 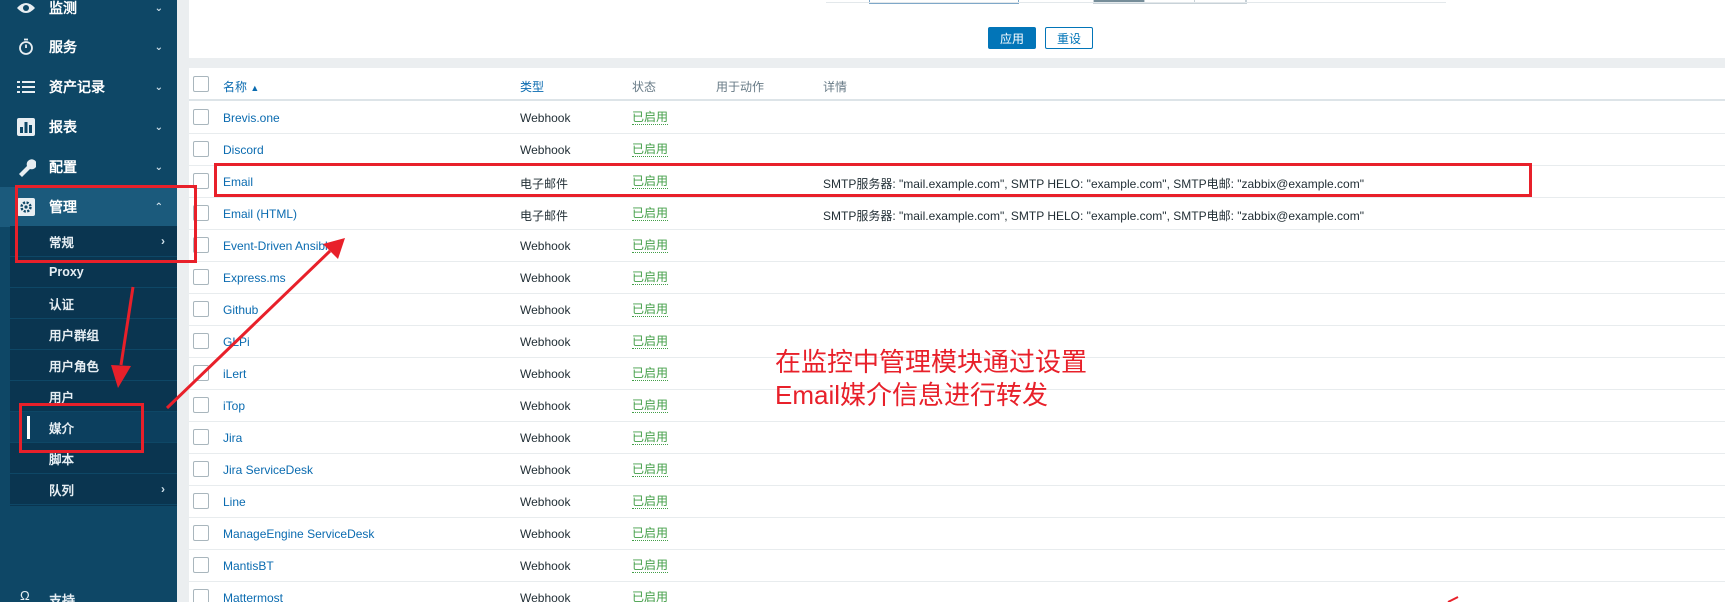 I want to click on submenu-queue-label: 队列, so click(x=62, y=490).